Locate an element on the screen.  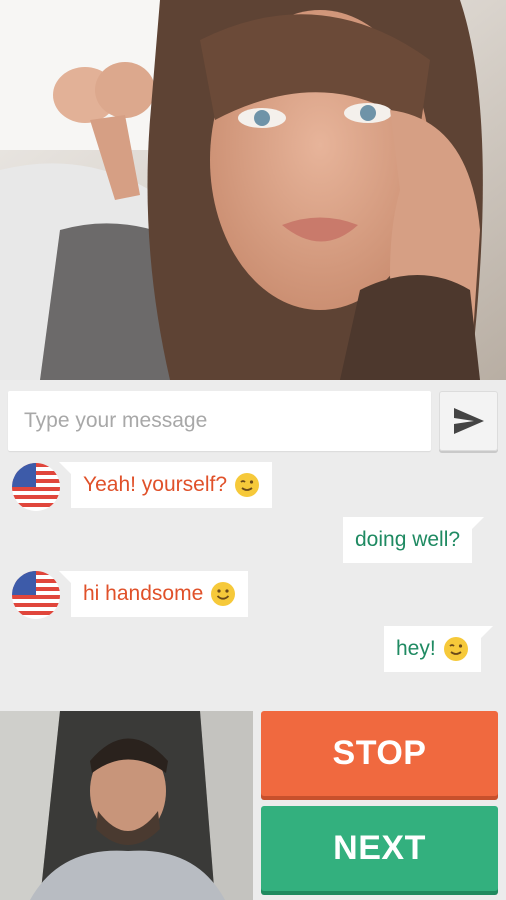
self-video-preview is located at coordinates (126, 805).